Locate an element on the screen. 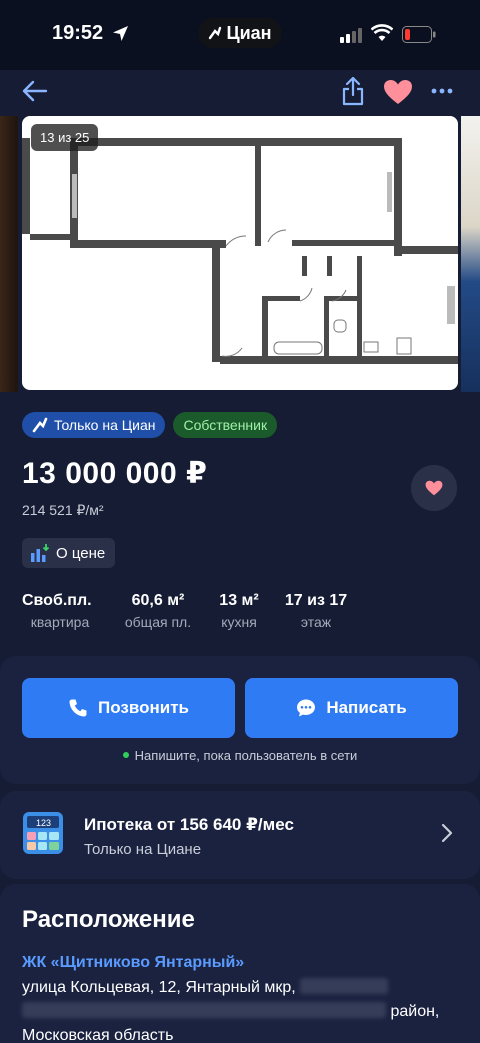 This screenshot has width=480, height=1043. online-status-text: Напишите, пока пользователь в сети is located at coordinates (246, 755).